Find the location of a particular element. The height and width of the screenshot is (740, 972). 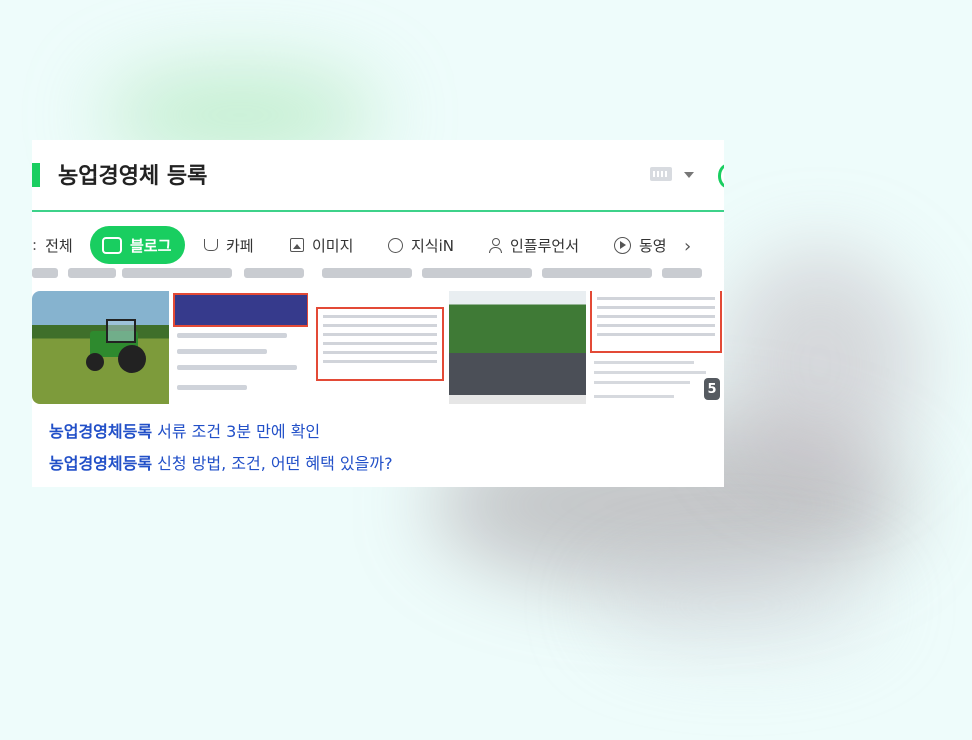

tab-video: 동영 is located at coordinates (640, 245).